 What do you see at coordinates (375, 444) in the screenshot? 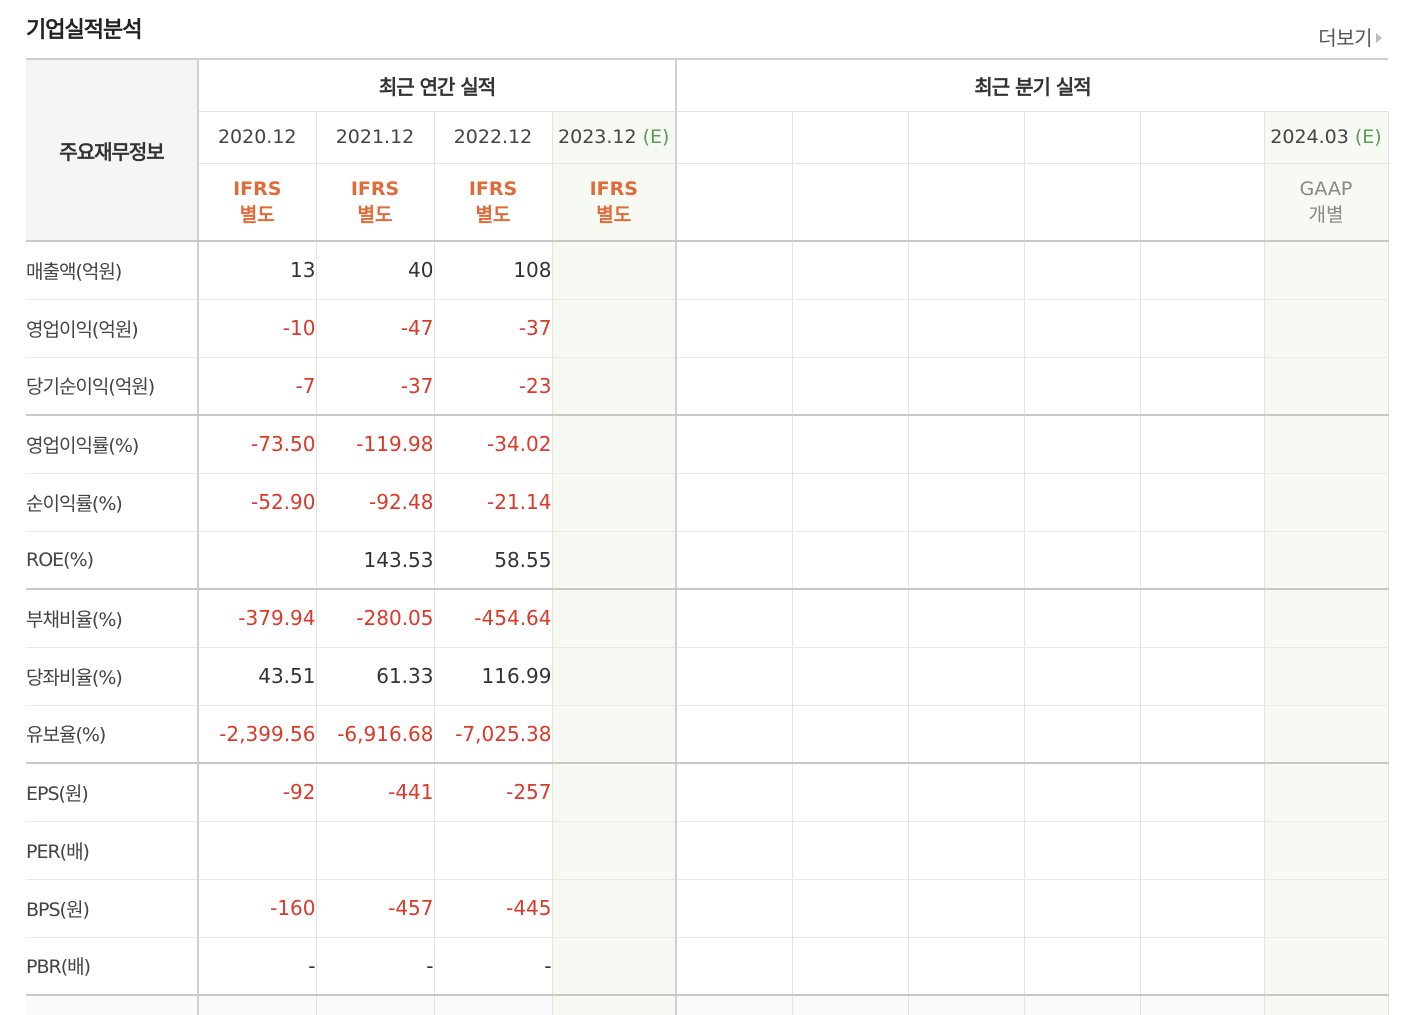
I see `value-cell: -119.98` at bounding box center [375, 444].